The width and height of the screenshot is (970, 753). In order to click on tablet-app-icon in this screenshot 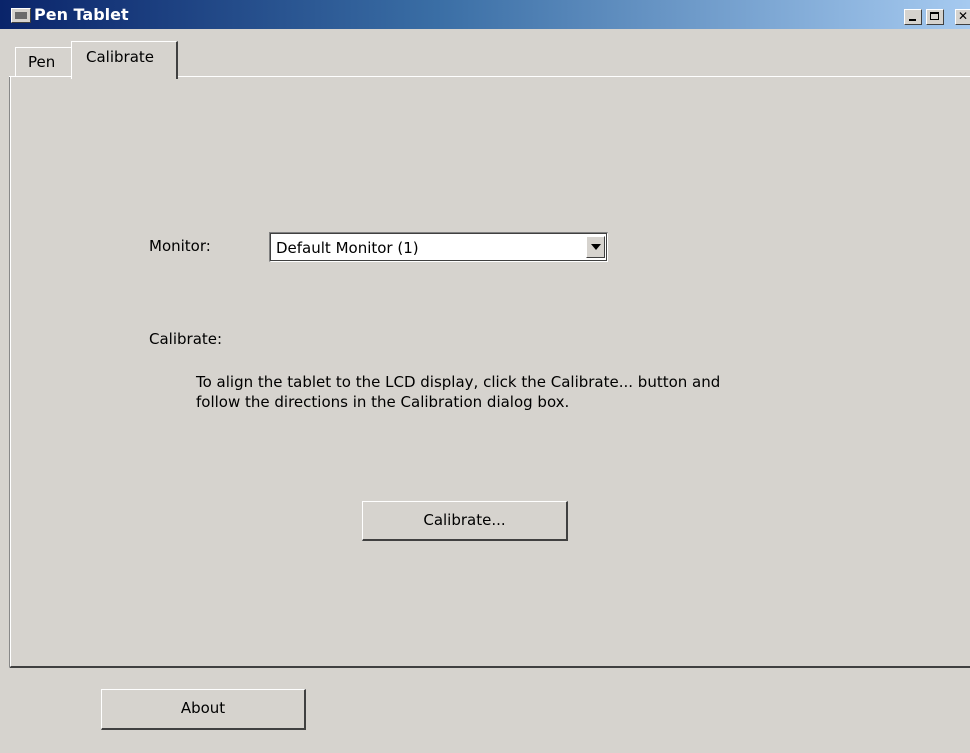, I will do `click(21, 15)`.